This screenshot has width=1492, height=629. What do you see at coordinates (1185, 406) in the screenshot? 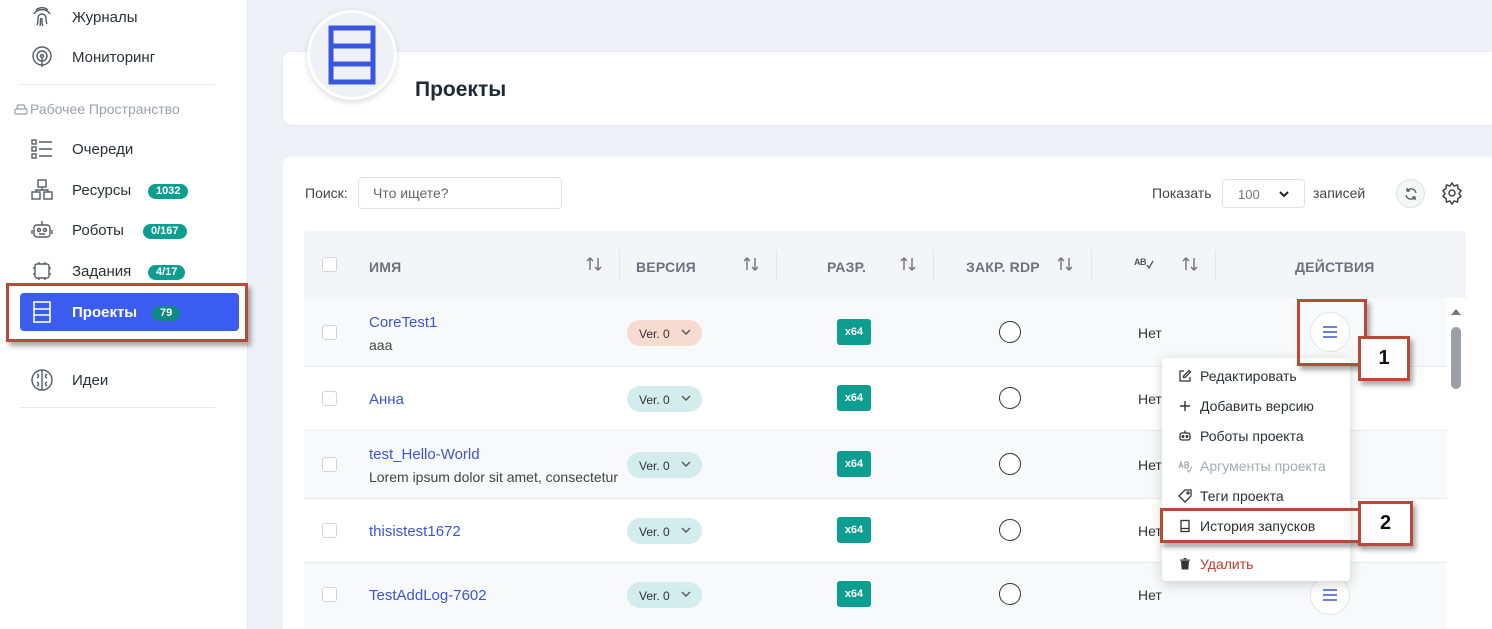
I see `plus-icon` at bounding box center [1185, 406].